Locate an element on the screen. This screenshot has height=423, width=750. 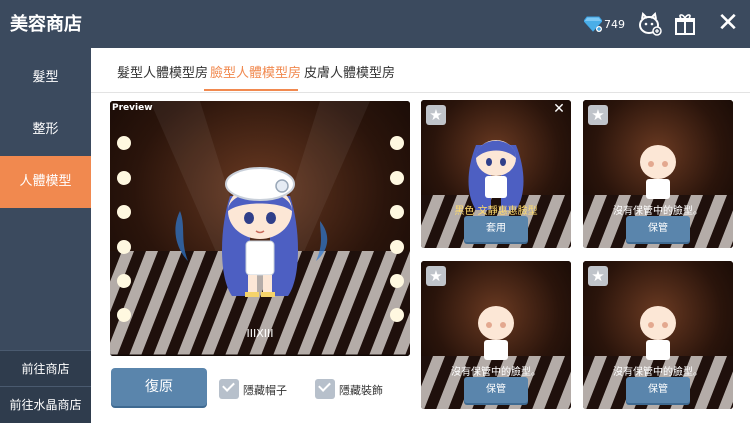
hide-hat-label: 隱藏帽子 is located at coordinates (265, 390).